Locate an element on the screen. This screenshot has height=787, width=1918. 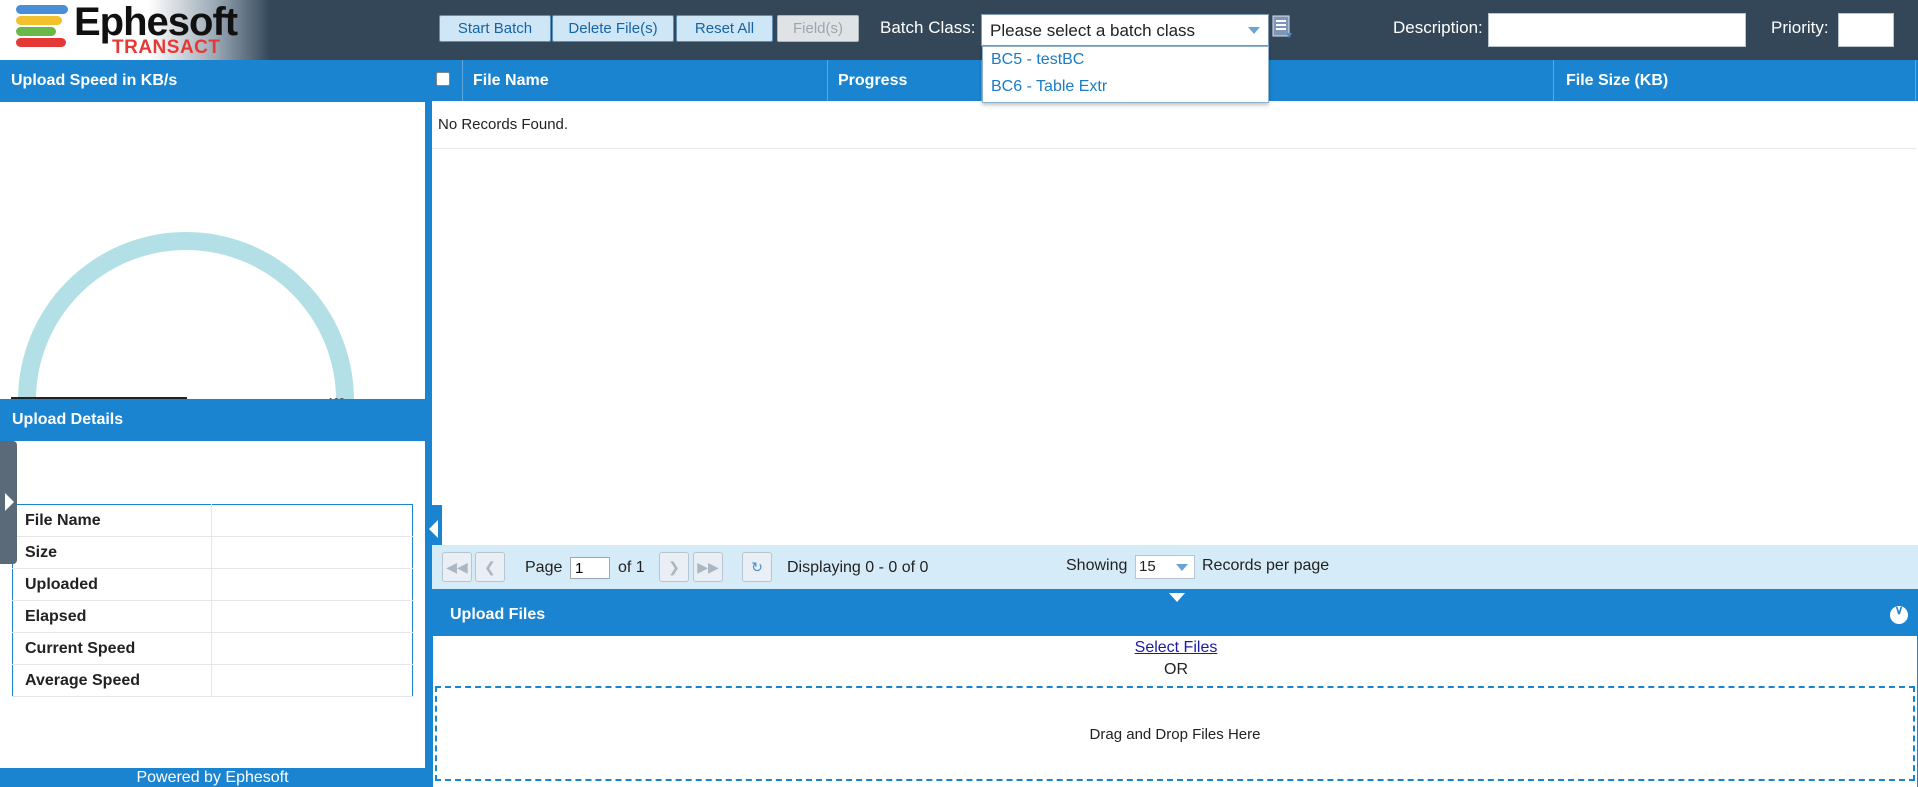
gauge-arc is located at coordinates (186, 316).